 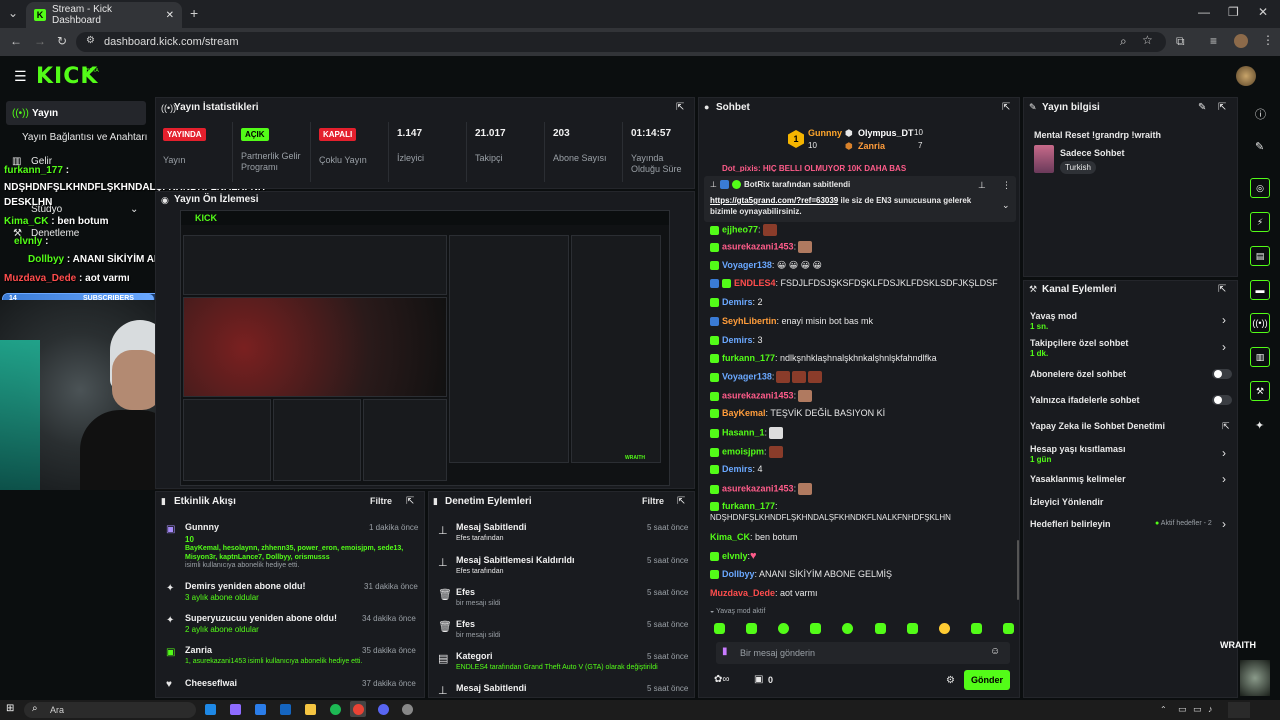 I want to click on store-app-icon, so click(x=260, y=709).